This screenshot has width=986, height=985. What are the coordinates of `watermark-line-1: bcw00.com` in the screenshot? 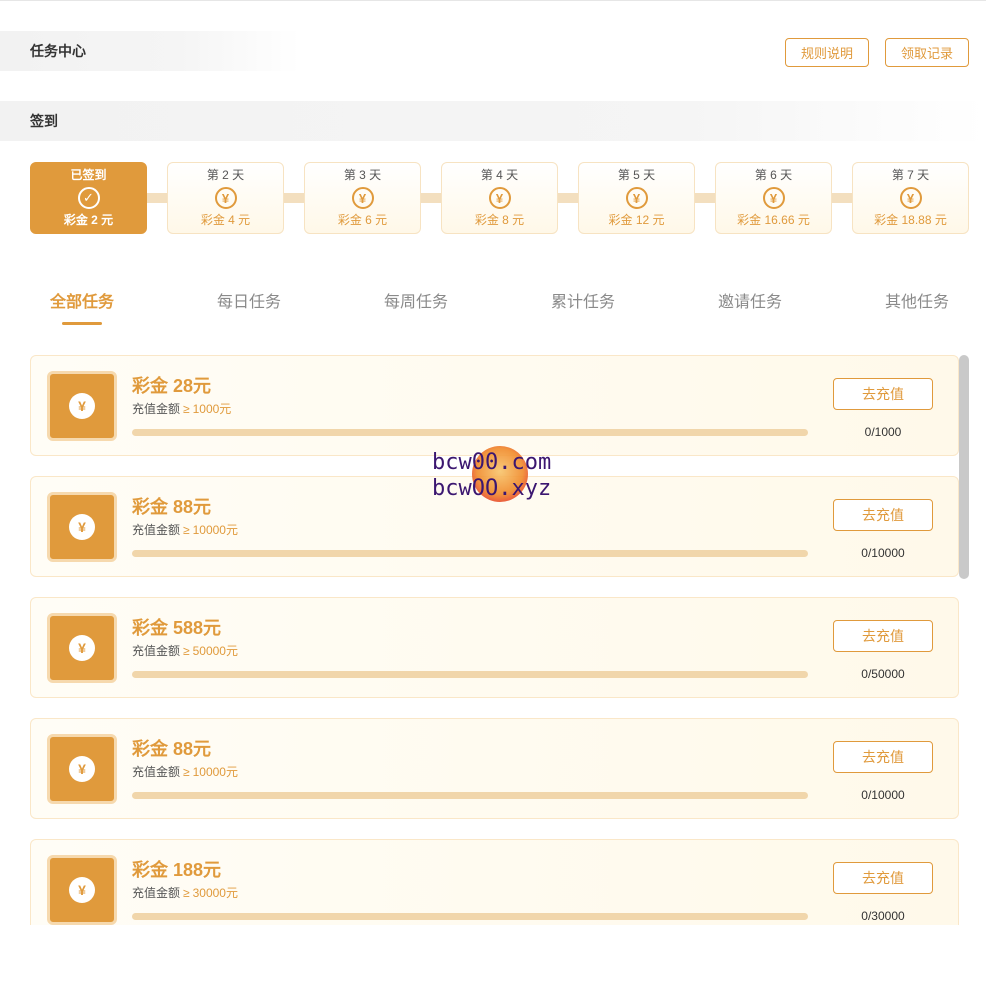 It's located at (492, 462).